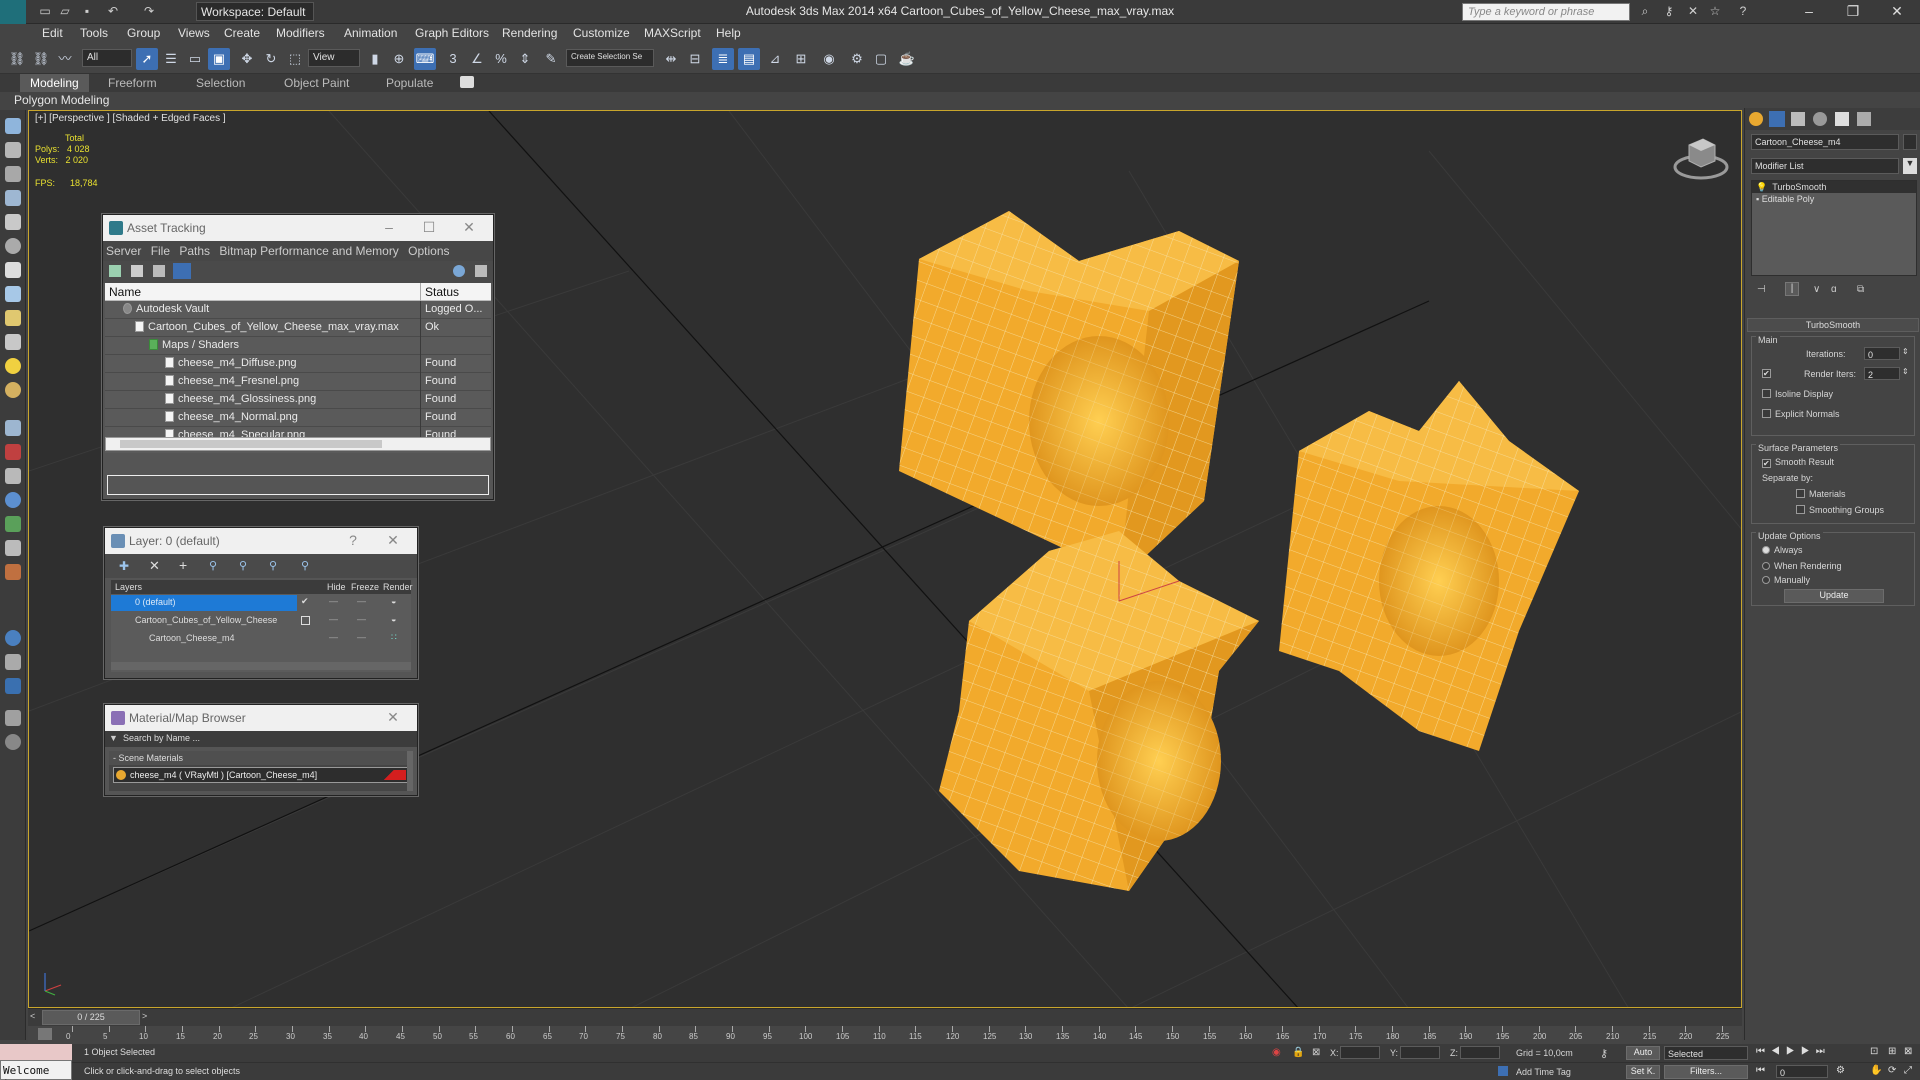 This screenshot has height=1080, width=1920. What do you see at coordinates (261, 639) in the screenshot?
I see `layer-row: Cartoon_Cheese_m4 — — ∷` at bounding box center [261, 639].